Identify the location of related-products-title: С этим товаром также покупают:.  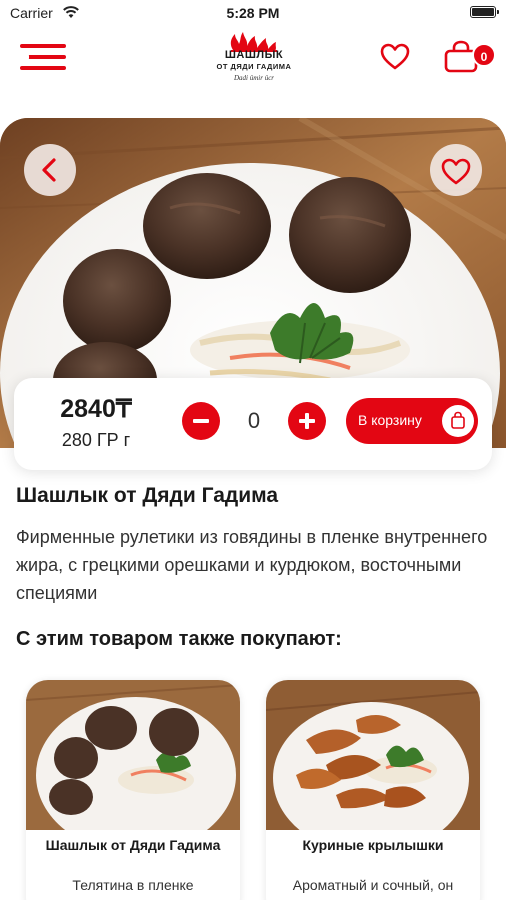
(179, 639).